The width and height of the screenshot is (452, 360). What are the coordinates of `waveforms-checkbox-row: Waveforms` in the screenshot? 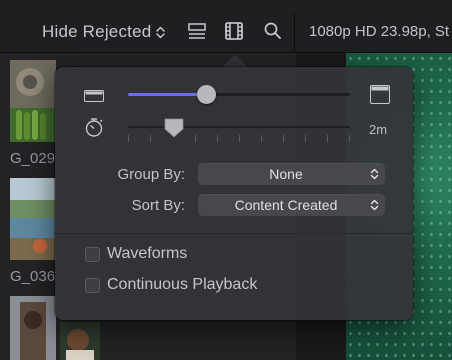 It's located at (136, 254).